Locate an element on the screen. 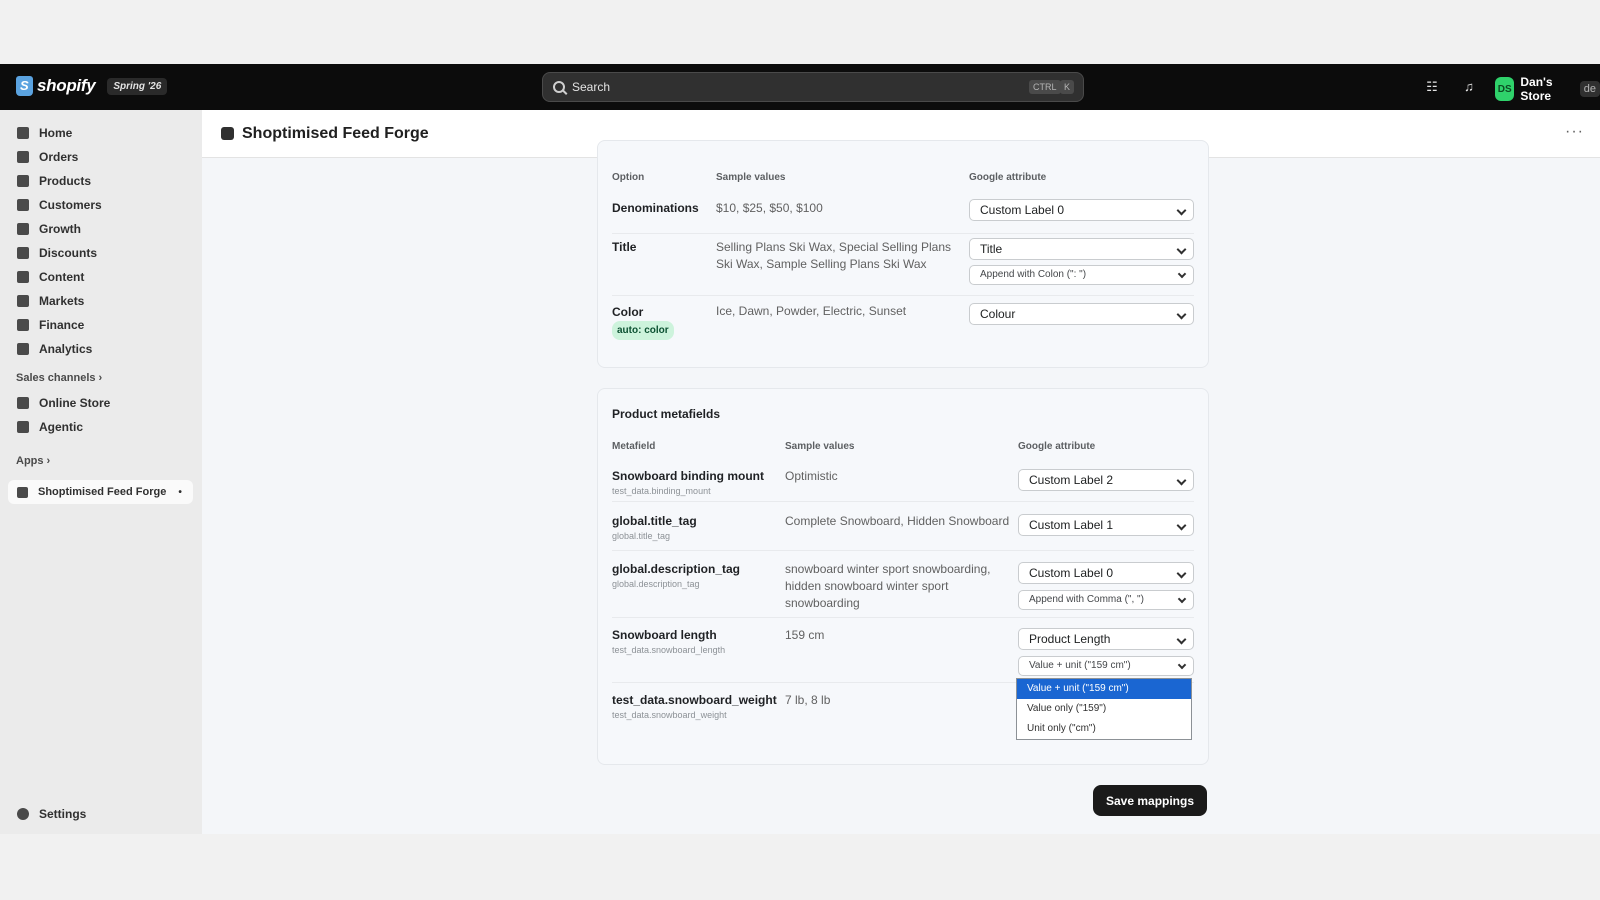 The width and height of the screenshot is (1600, 900). search-bar: Search CTRL K is located at coordinates (813, 87).